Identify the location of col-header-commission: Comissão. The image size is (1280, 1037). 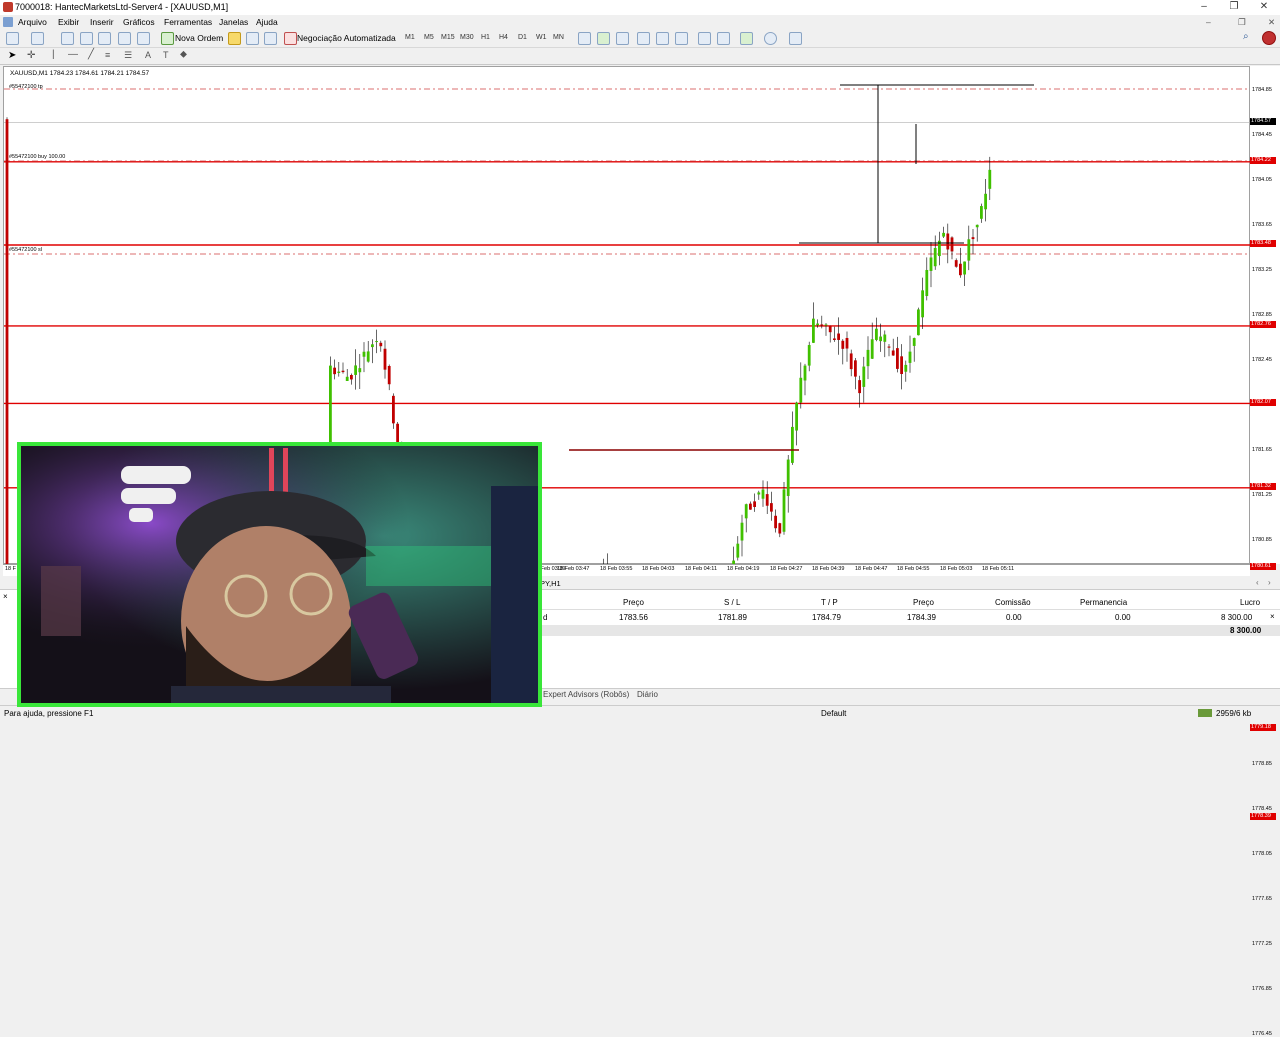
(1013, 602).